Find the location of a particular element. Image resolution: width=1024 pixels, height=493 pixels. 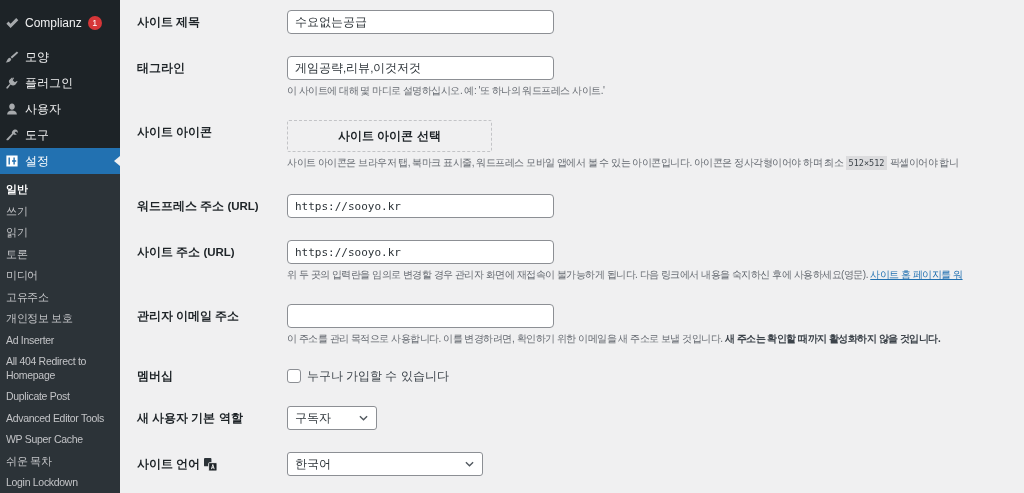

submenu-item: 고유주소 is located at coordinates (60, 297).